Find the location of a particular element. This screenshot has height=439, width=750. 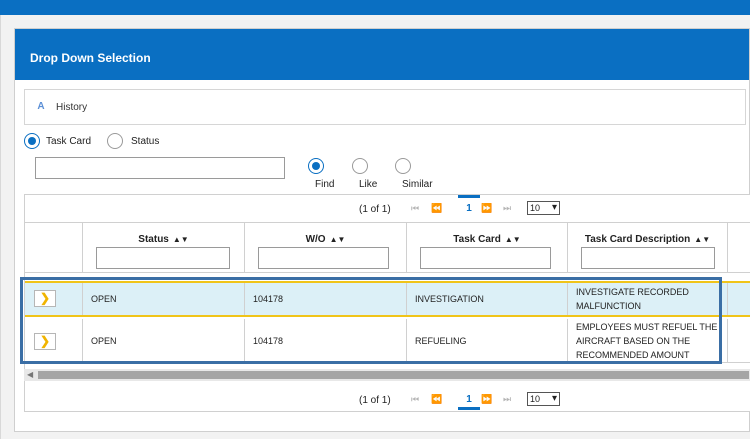

pager-bottom: (1 of 1) ⏮ ⏪ 1 ⏩ ⏭ 10 is located at coordinates (387, 399).